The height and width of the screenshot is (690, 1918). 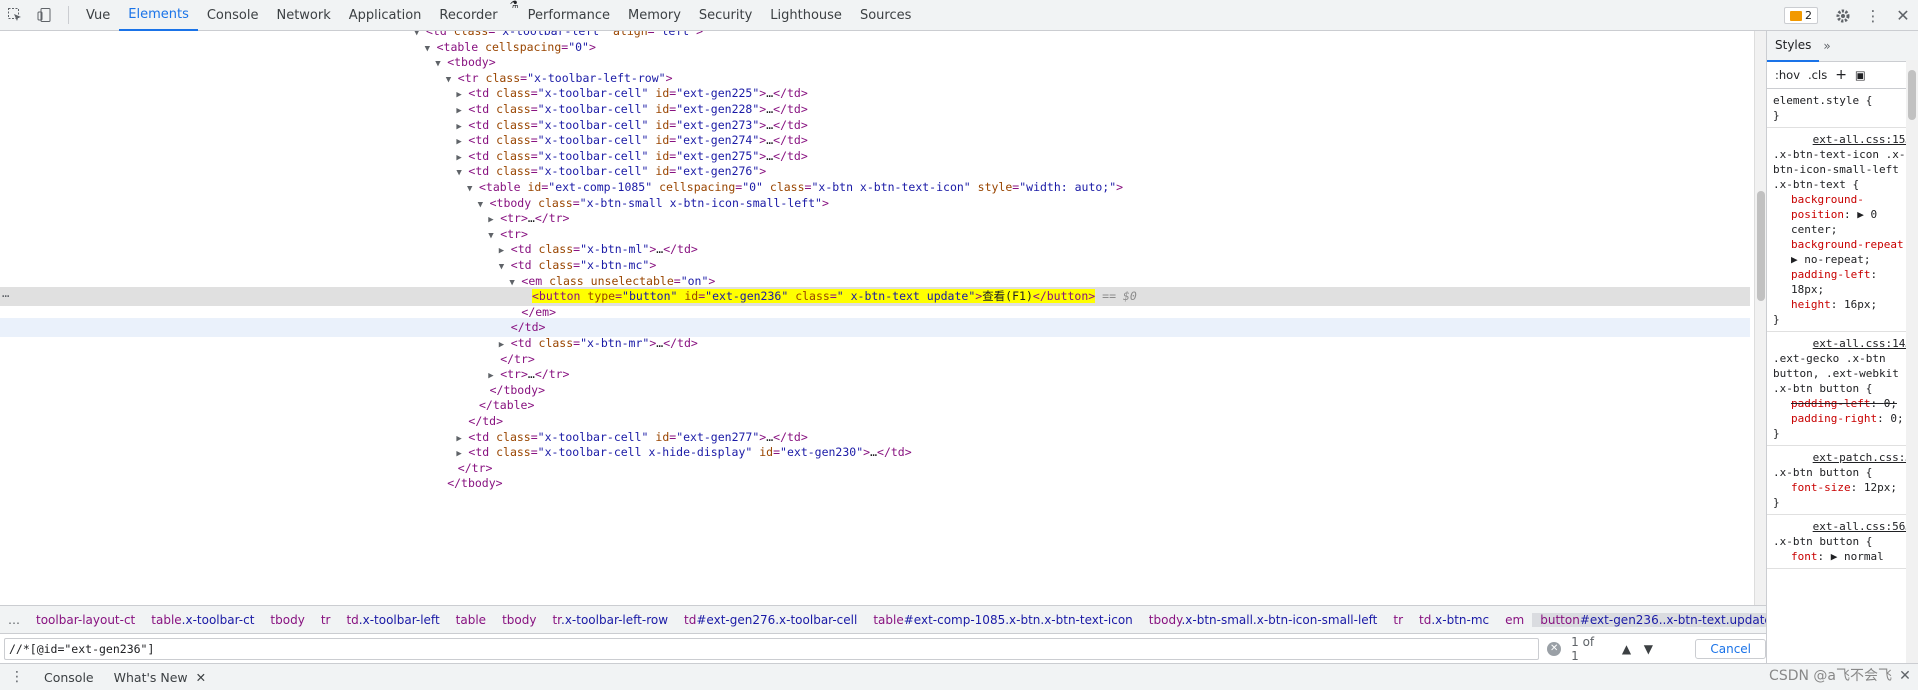 What do you see at coordinates (875, 483) in the screenshot?
I see `dom-node-line: </tbody>` at bounding box center [875, 483].